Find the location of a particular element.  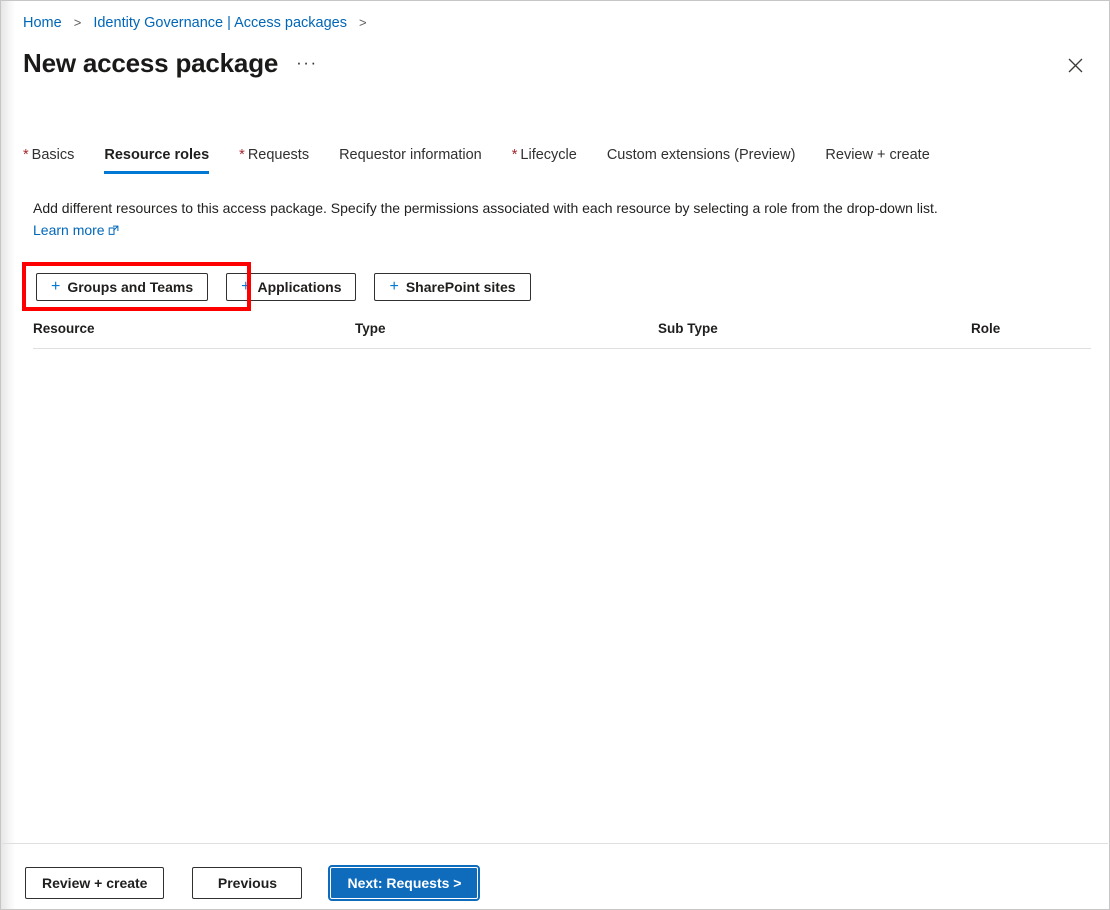

learn-more-link: Learn more is located at coordinates (76, 230).